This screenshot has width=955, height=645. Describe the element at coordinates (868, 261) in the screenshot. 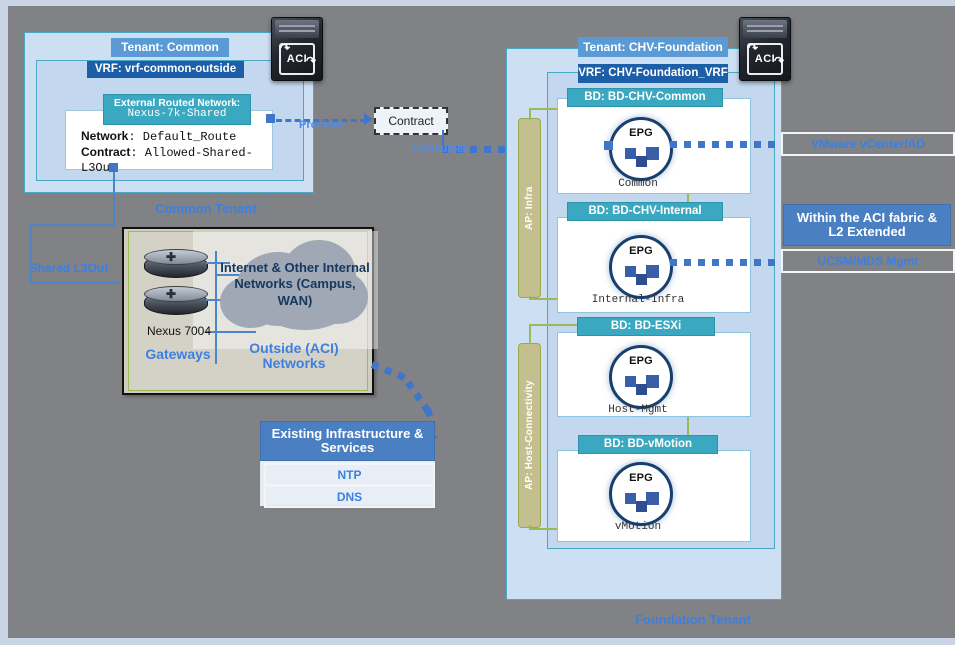

I see `callout-ucsm-mds-mgmt: UCSM/MDS Mgmt` at that location.